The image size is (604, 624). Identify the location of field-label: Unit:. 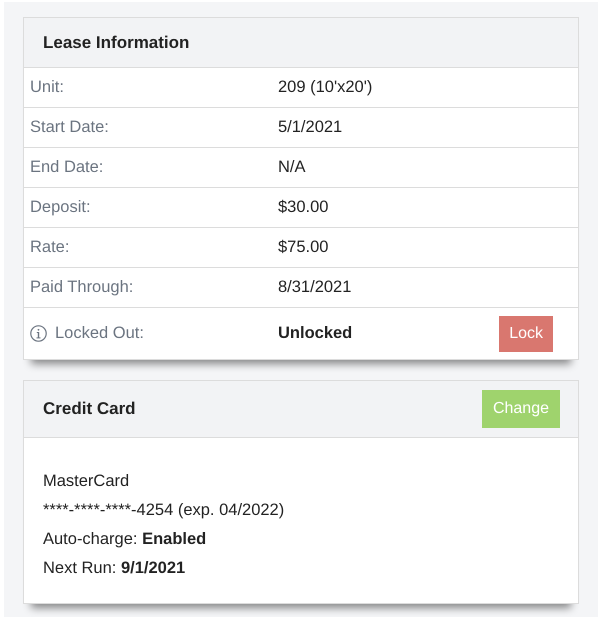
(47, 87).